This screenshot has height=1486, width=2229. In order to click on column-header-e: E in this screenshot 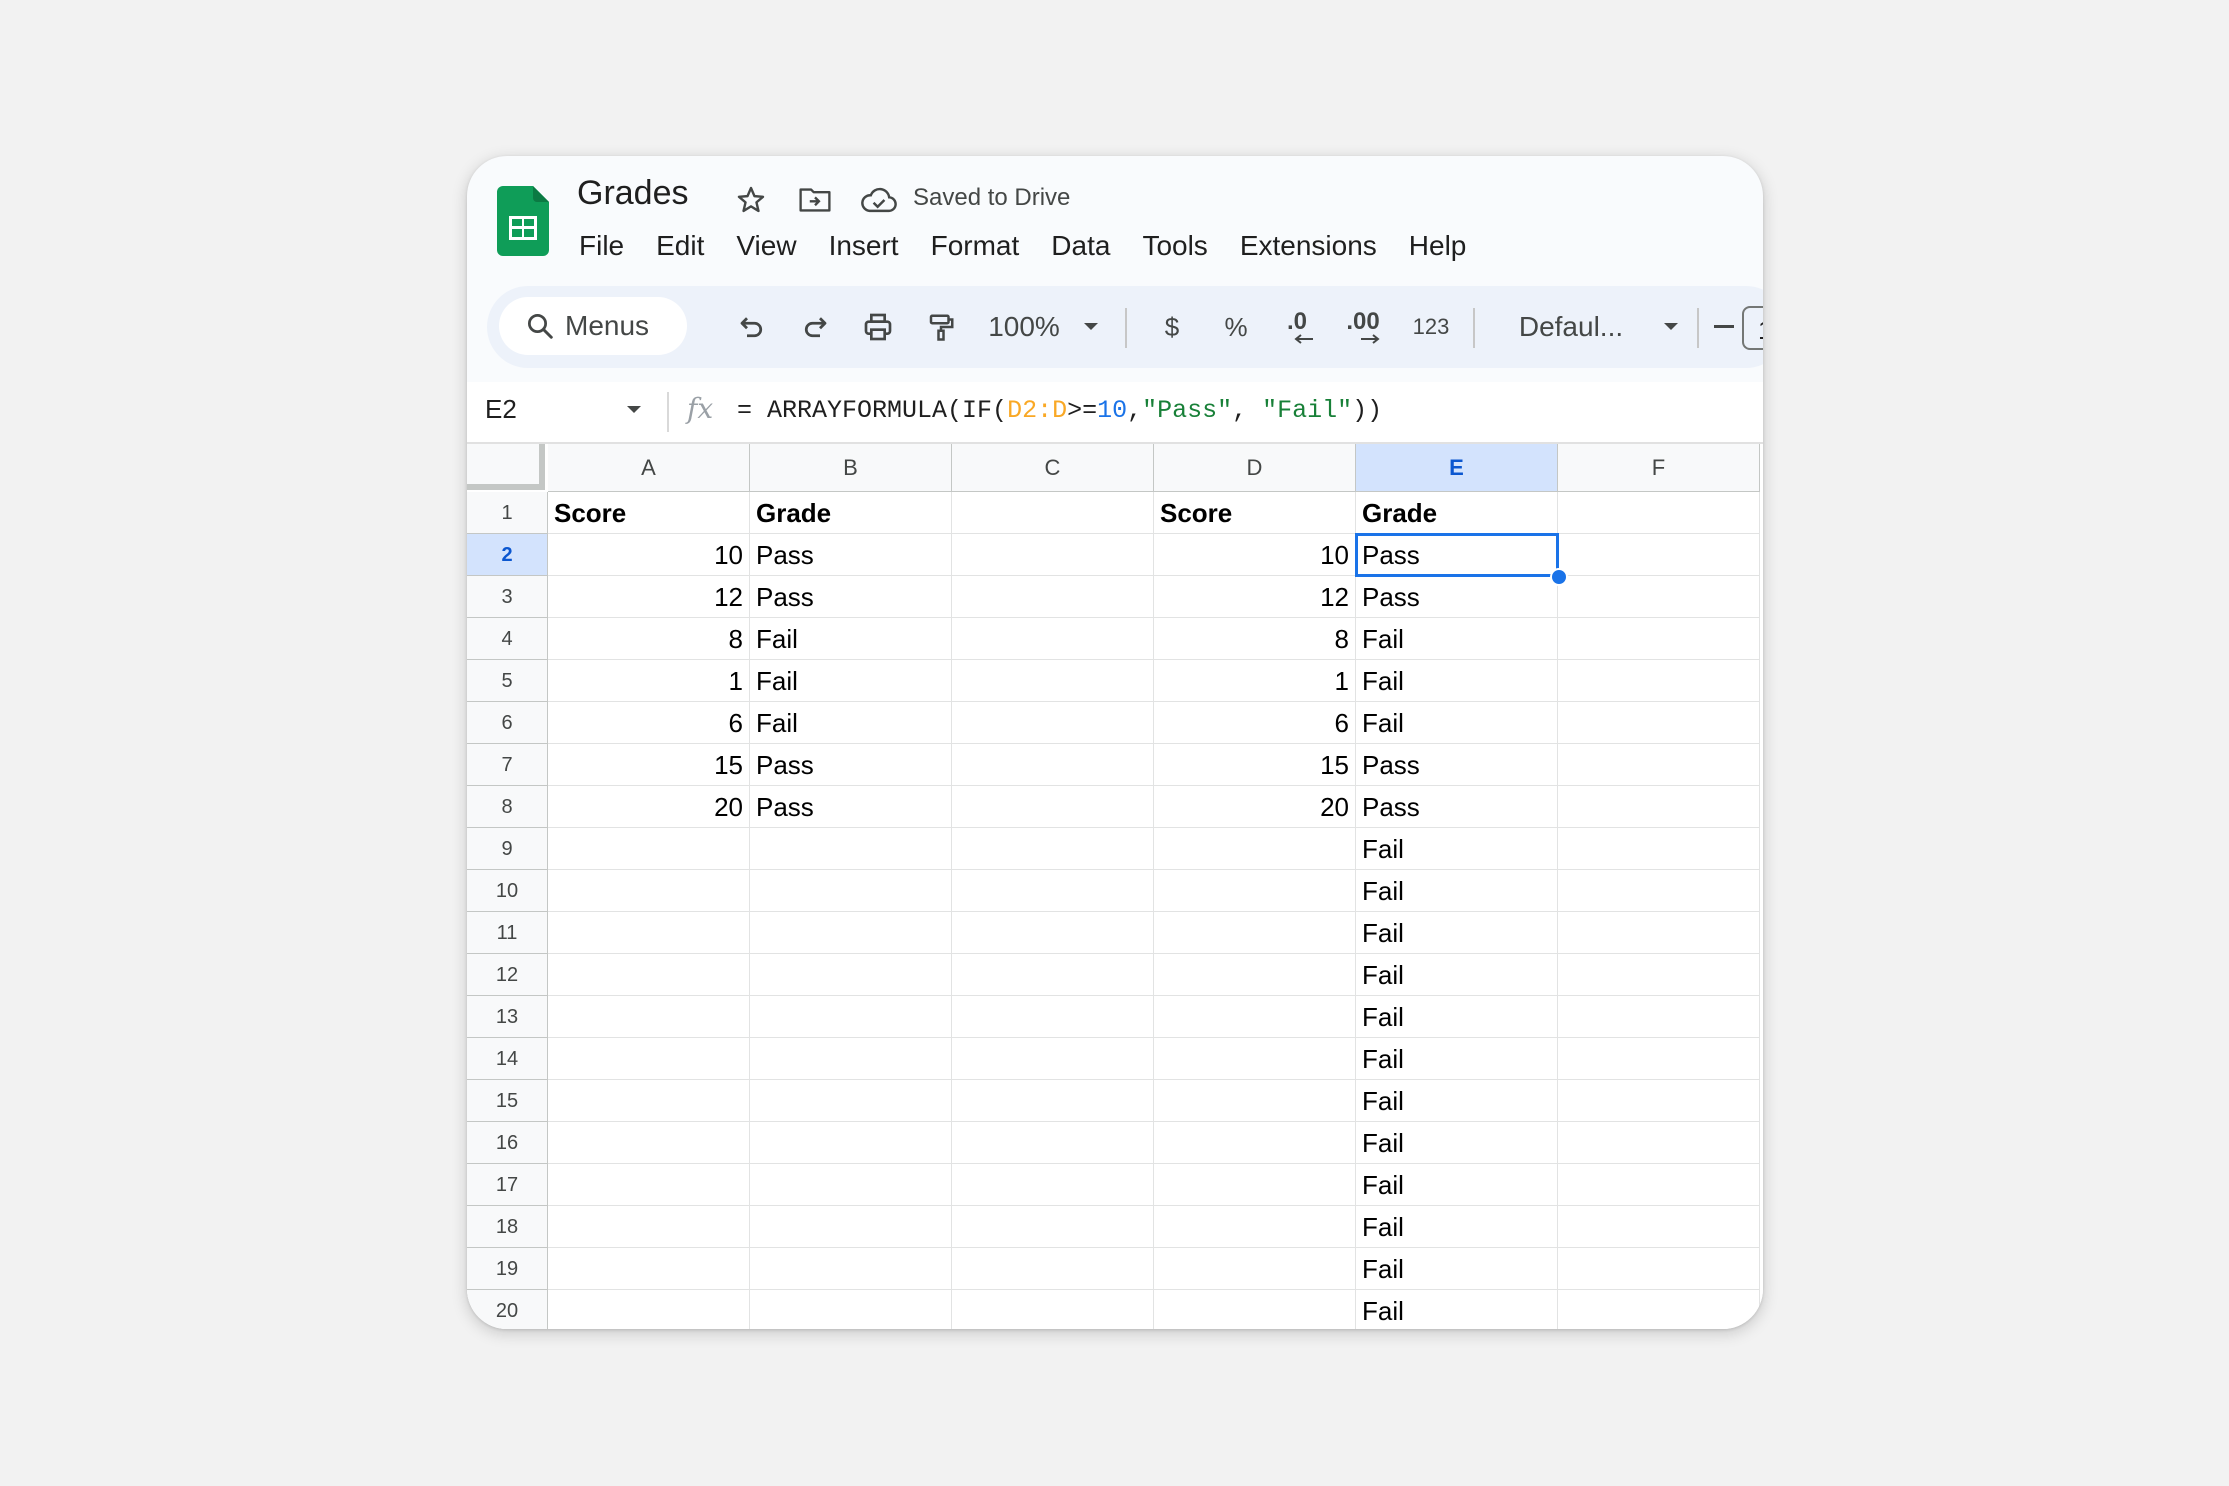, I will do `click(1457, 468)`.